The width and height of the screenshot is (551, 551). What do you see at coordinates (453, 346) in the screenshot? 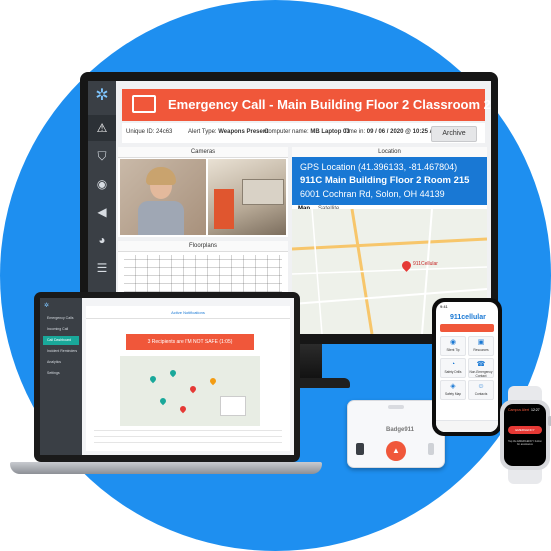
I see `phone-tile: ◉ Silent Tip` at bounding box center [453, 346].